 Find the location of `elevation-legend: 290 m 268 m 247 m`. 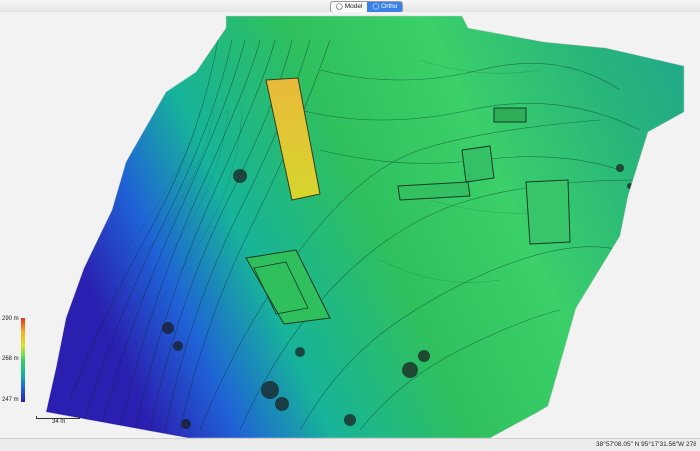

elevation-legend: 290 m 268 m 247 m is located at coordinates (20, 362).